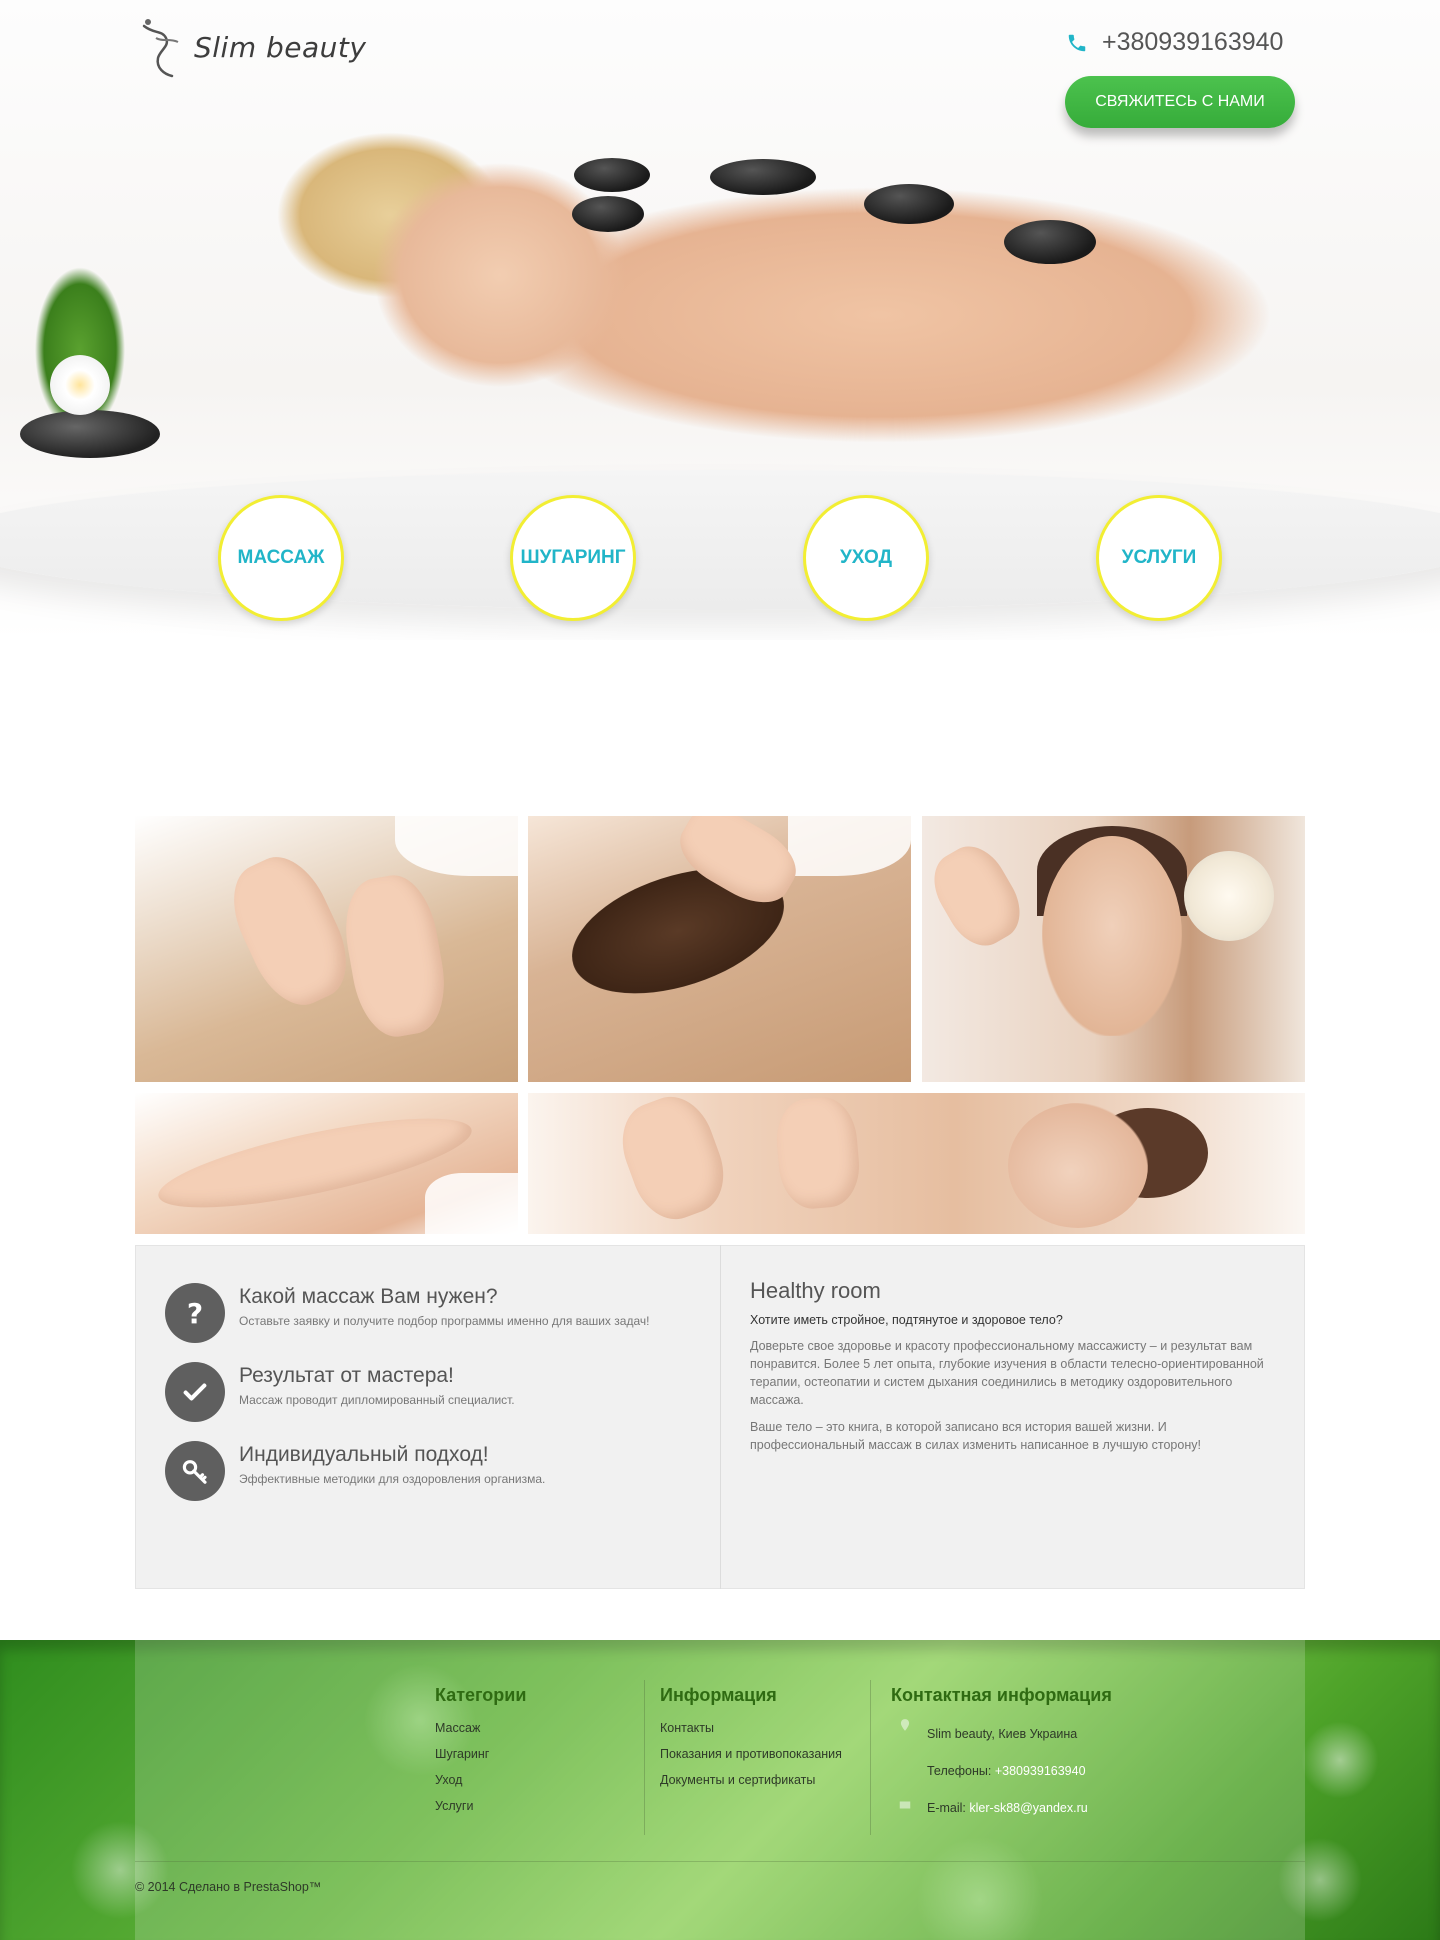 Image resolution: width=1440 pixels, height=1940 pixels. I want to click on feature-title: Какой массаж Вам нужен?, so click(368, 1296).